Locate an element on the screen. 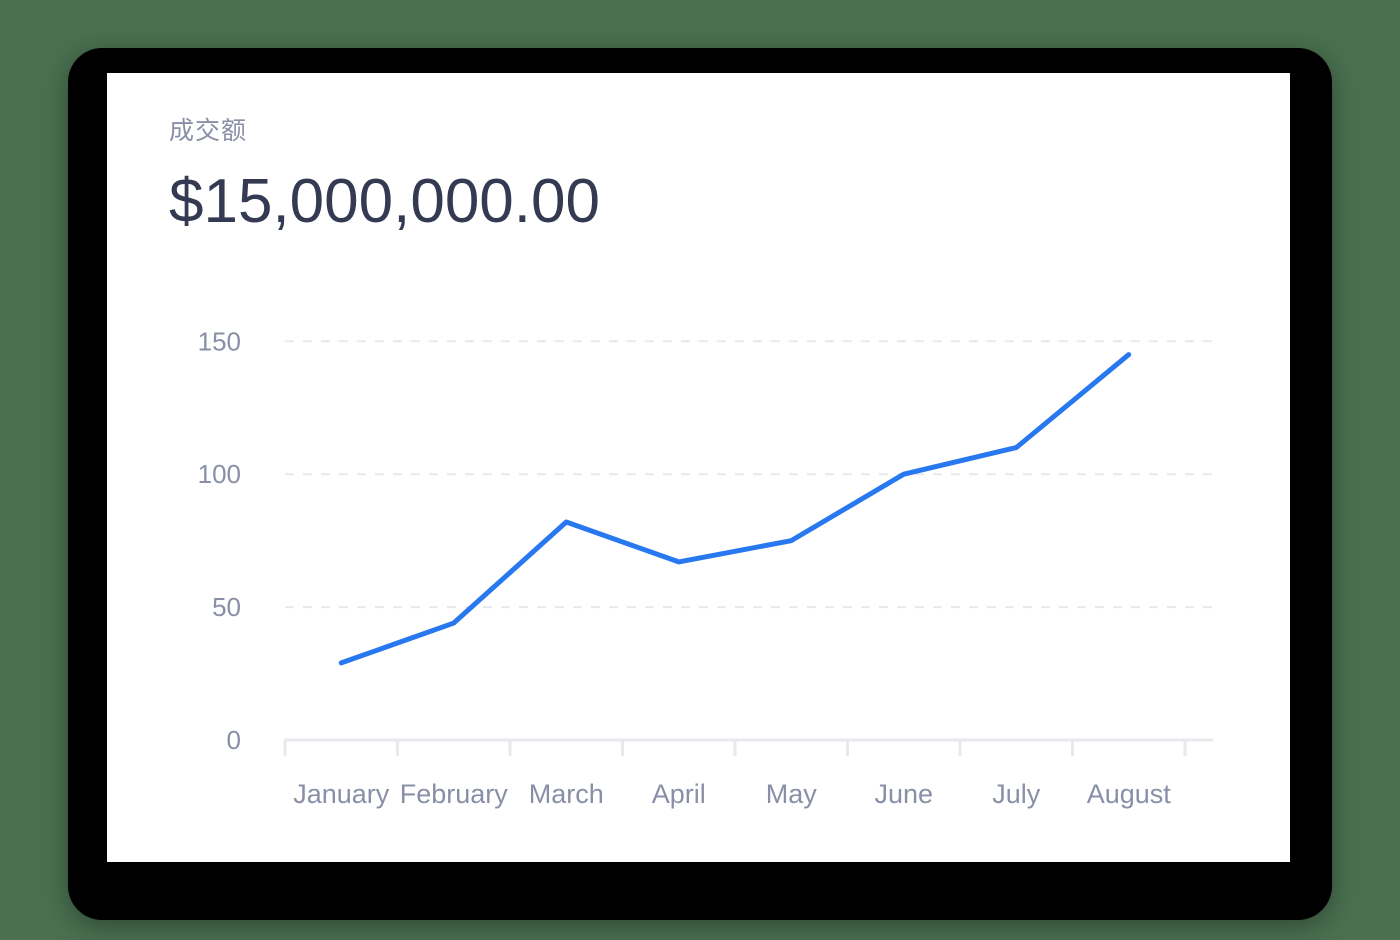  chart-x-axis is located at coordinates (748, 747).